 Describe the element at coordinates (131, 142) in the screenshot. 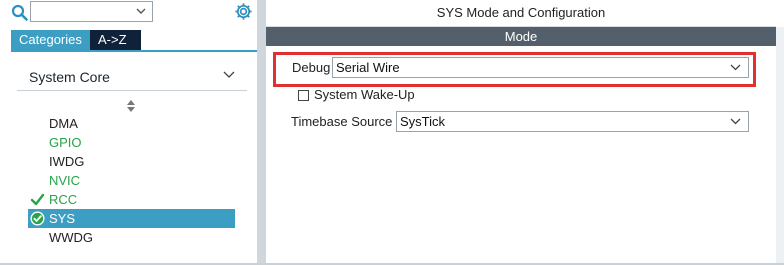

I see `list-item-gpio: GPIO` at that location.